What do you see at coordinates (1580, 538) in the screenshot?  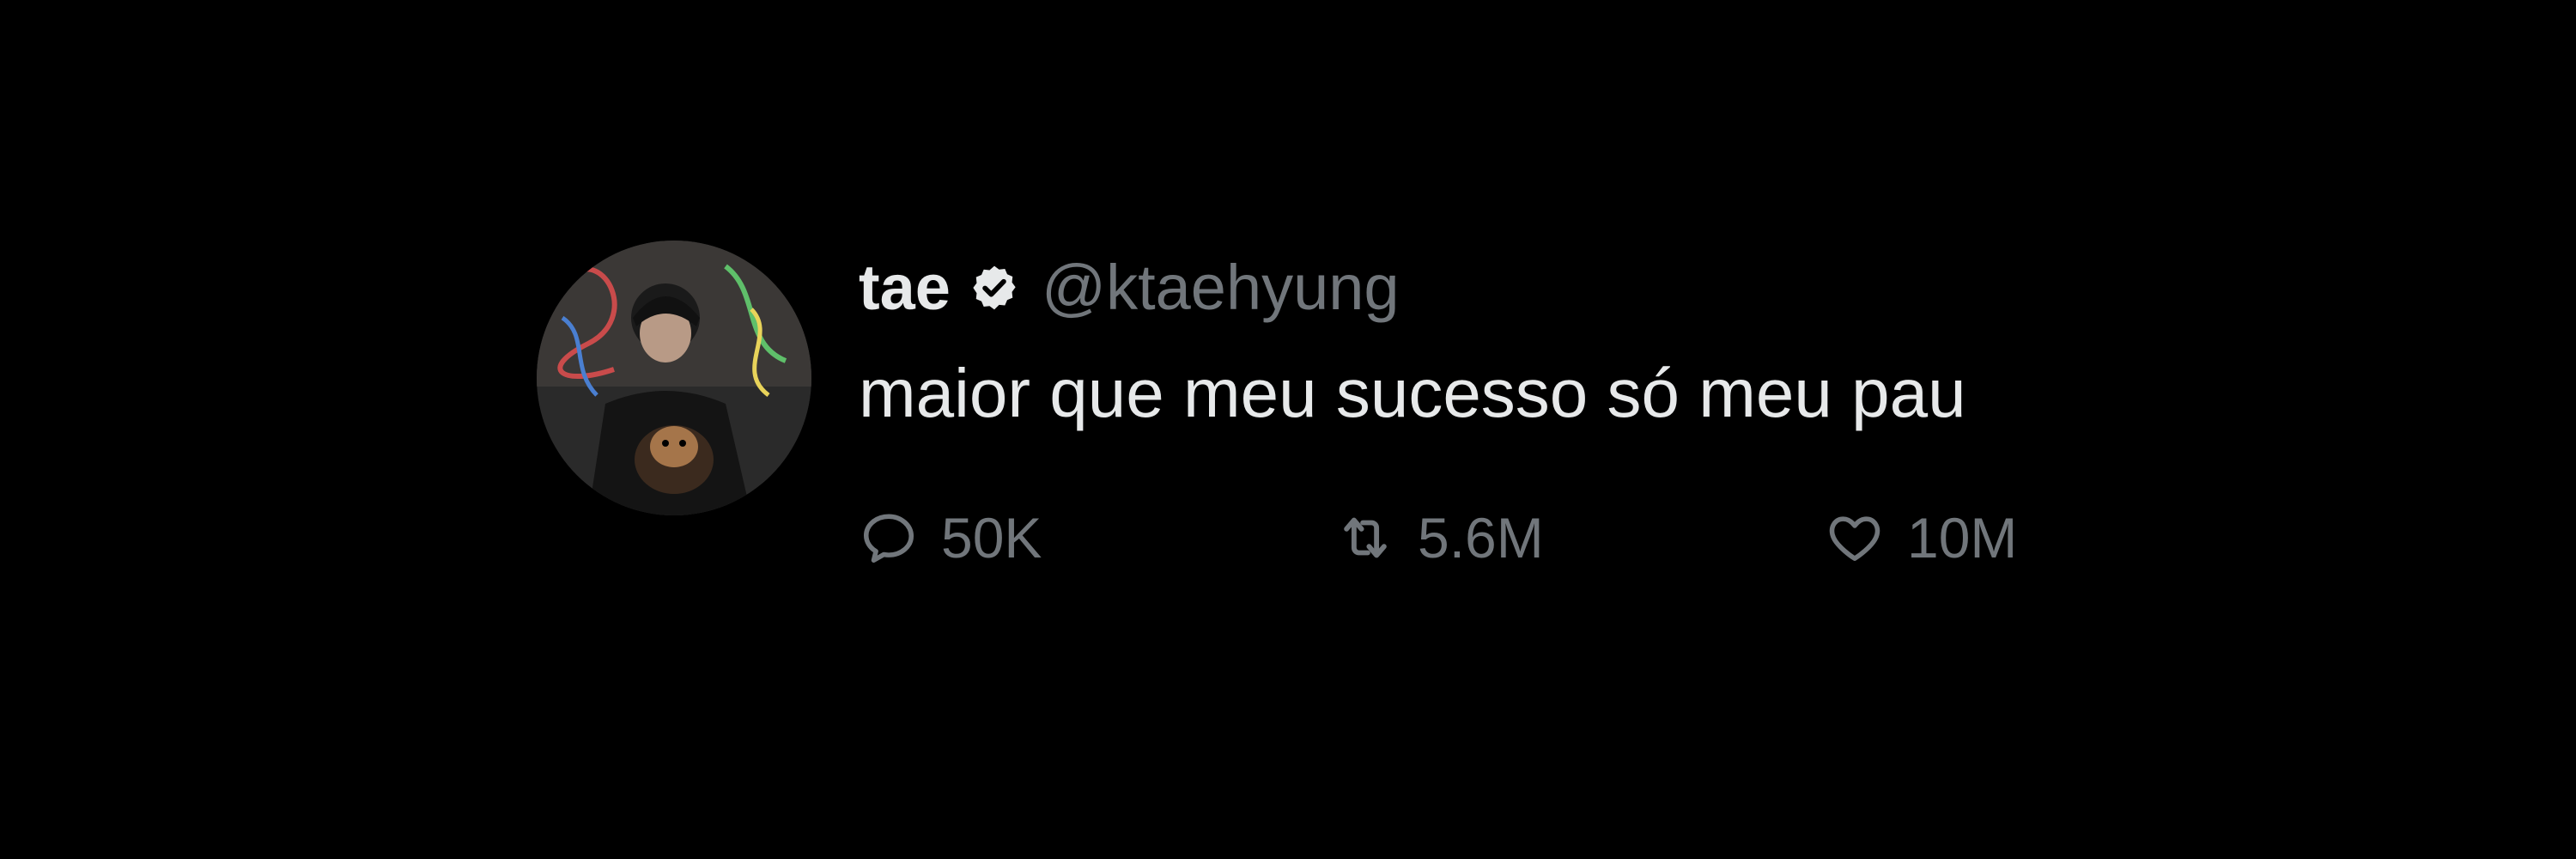 I see `retweet-button: 5.6M` at bounding box center [1580, 538].